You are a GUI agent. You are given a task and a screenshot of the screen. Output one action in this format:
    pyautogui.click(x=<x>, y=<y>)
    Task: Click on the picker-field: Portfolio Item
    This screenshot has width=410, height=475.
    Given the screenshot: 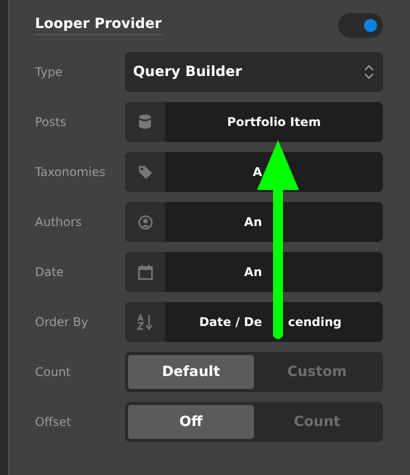 What is the action you would take?
    pyautogui.click(x=254, y=122)
    